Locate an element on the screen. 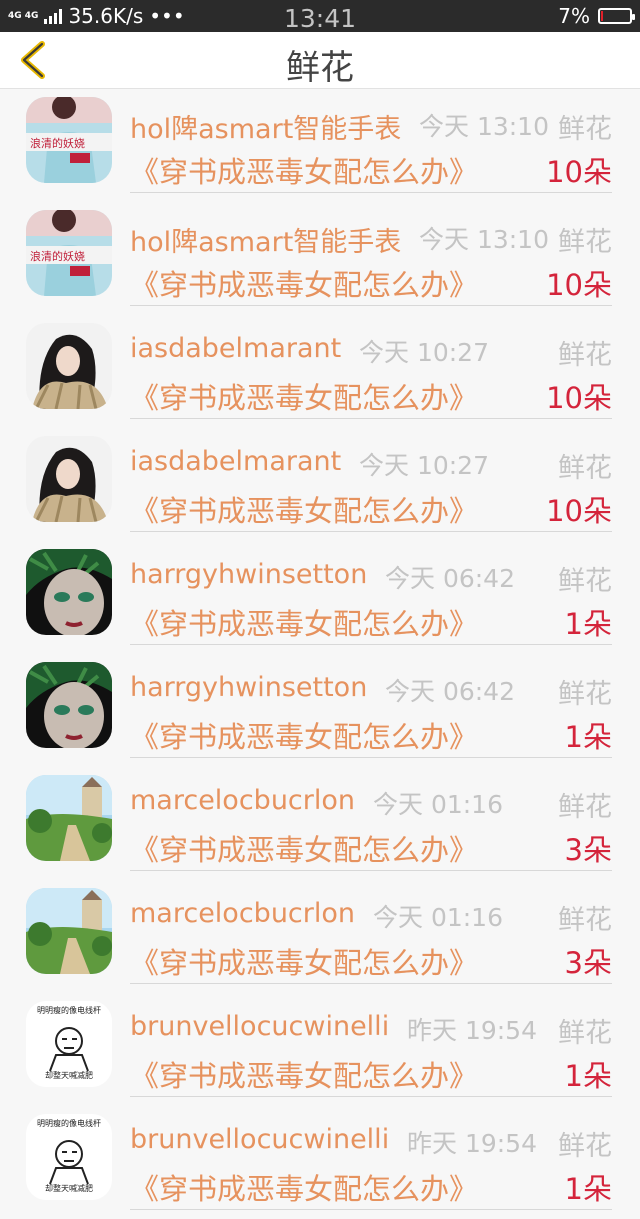 The image size is (640, 1219). nav-header: 鲜花 is located at coordinates (320, 60).